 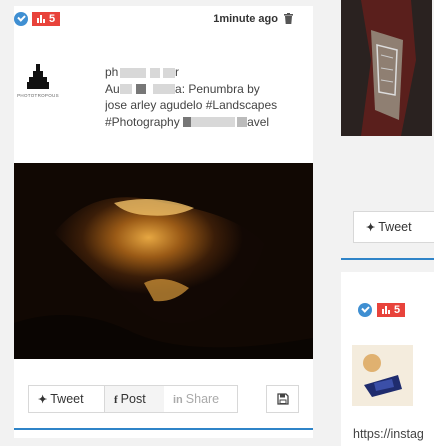 I want to click on trash-icon, so click(x=288, y=18).